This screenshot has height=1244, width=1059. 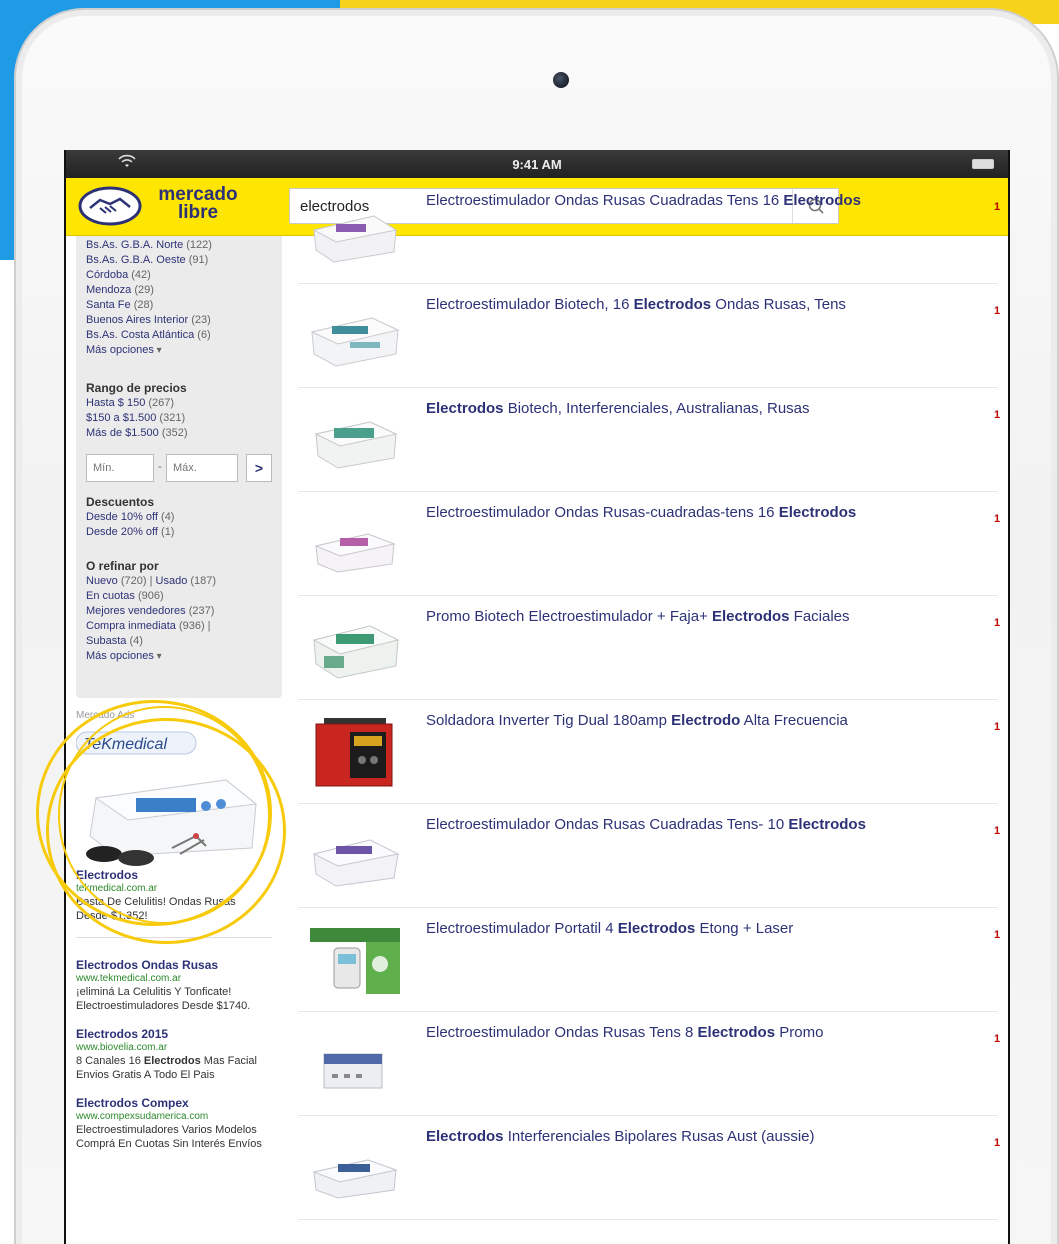 I want to click on title-pre: Electroestimulador Ondas Rusas Tens 8, so click(x=562, y=1032).